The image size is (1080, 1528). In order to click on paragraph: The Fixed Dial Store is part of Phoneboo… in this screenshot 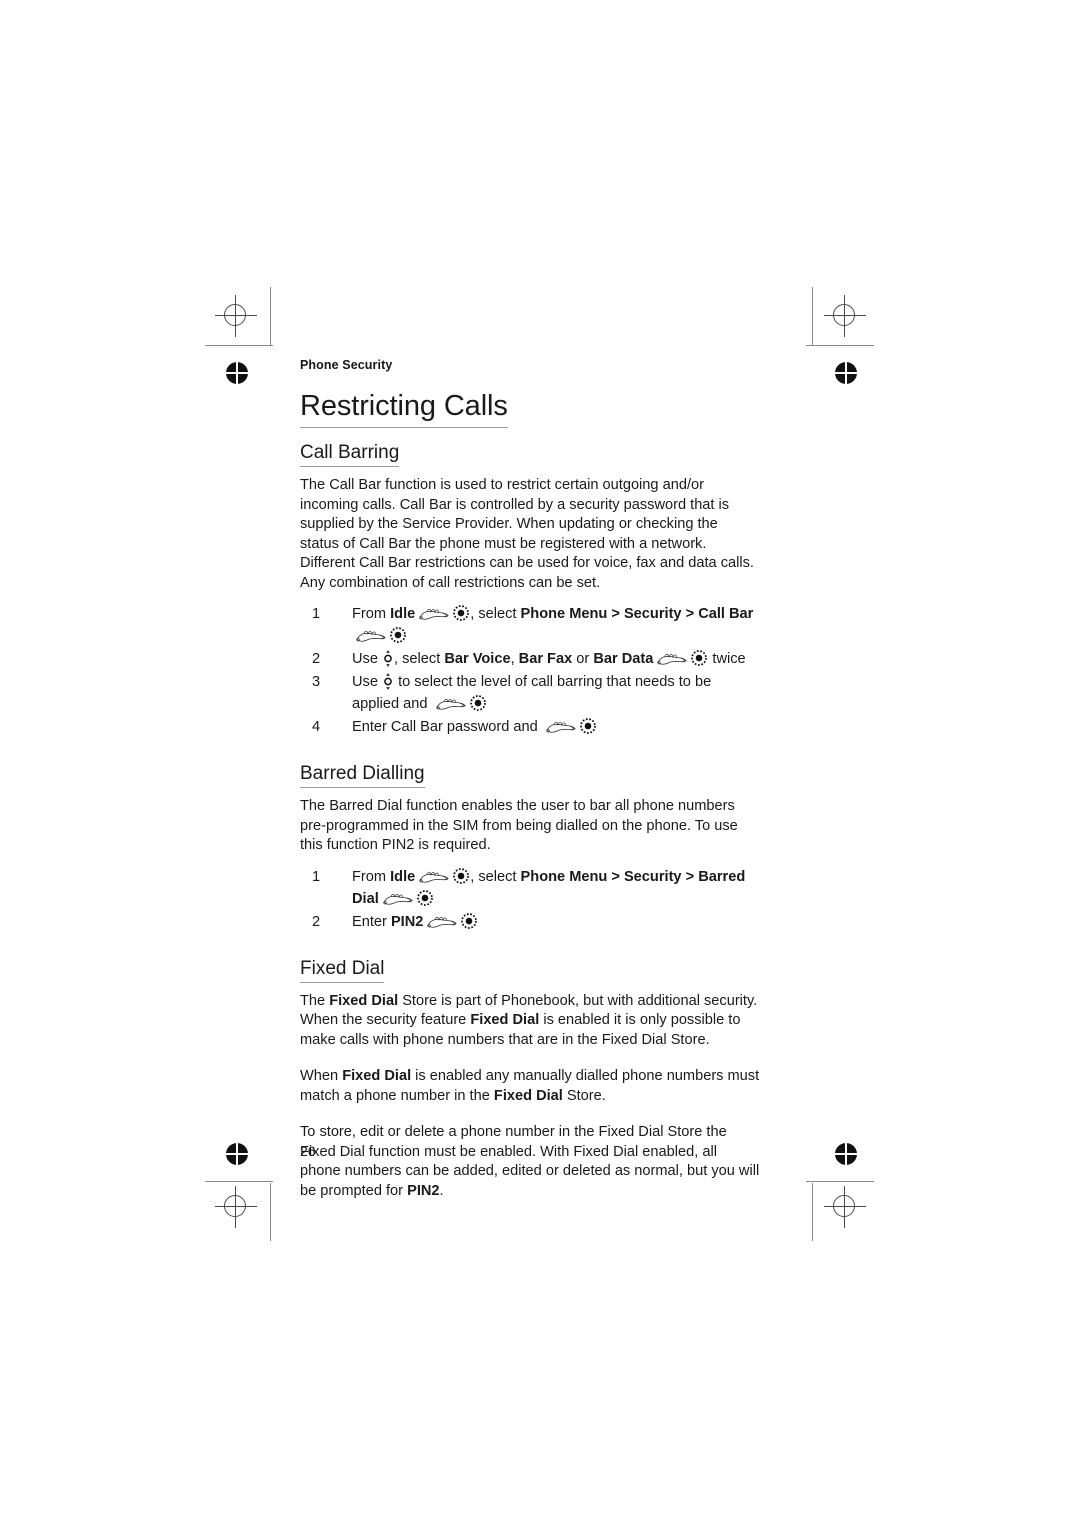, I will do `click(530, 1021)`.